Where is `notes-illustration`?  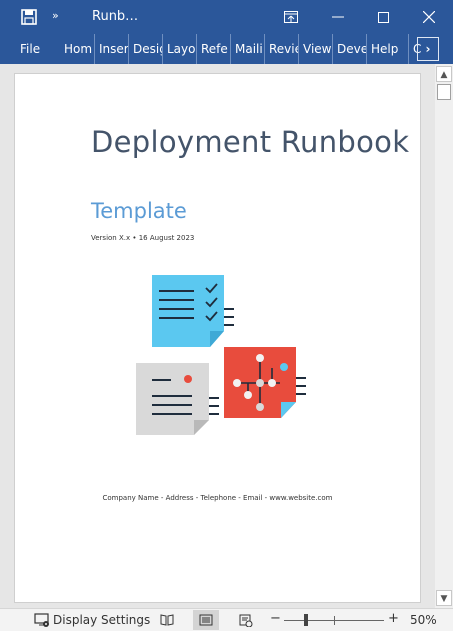 notes-illustration is located at coordinates (215, 355).